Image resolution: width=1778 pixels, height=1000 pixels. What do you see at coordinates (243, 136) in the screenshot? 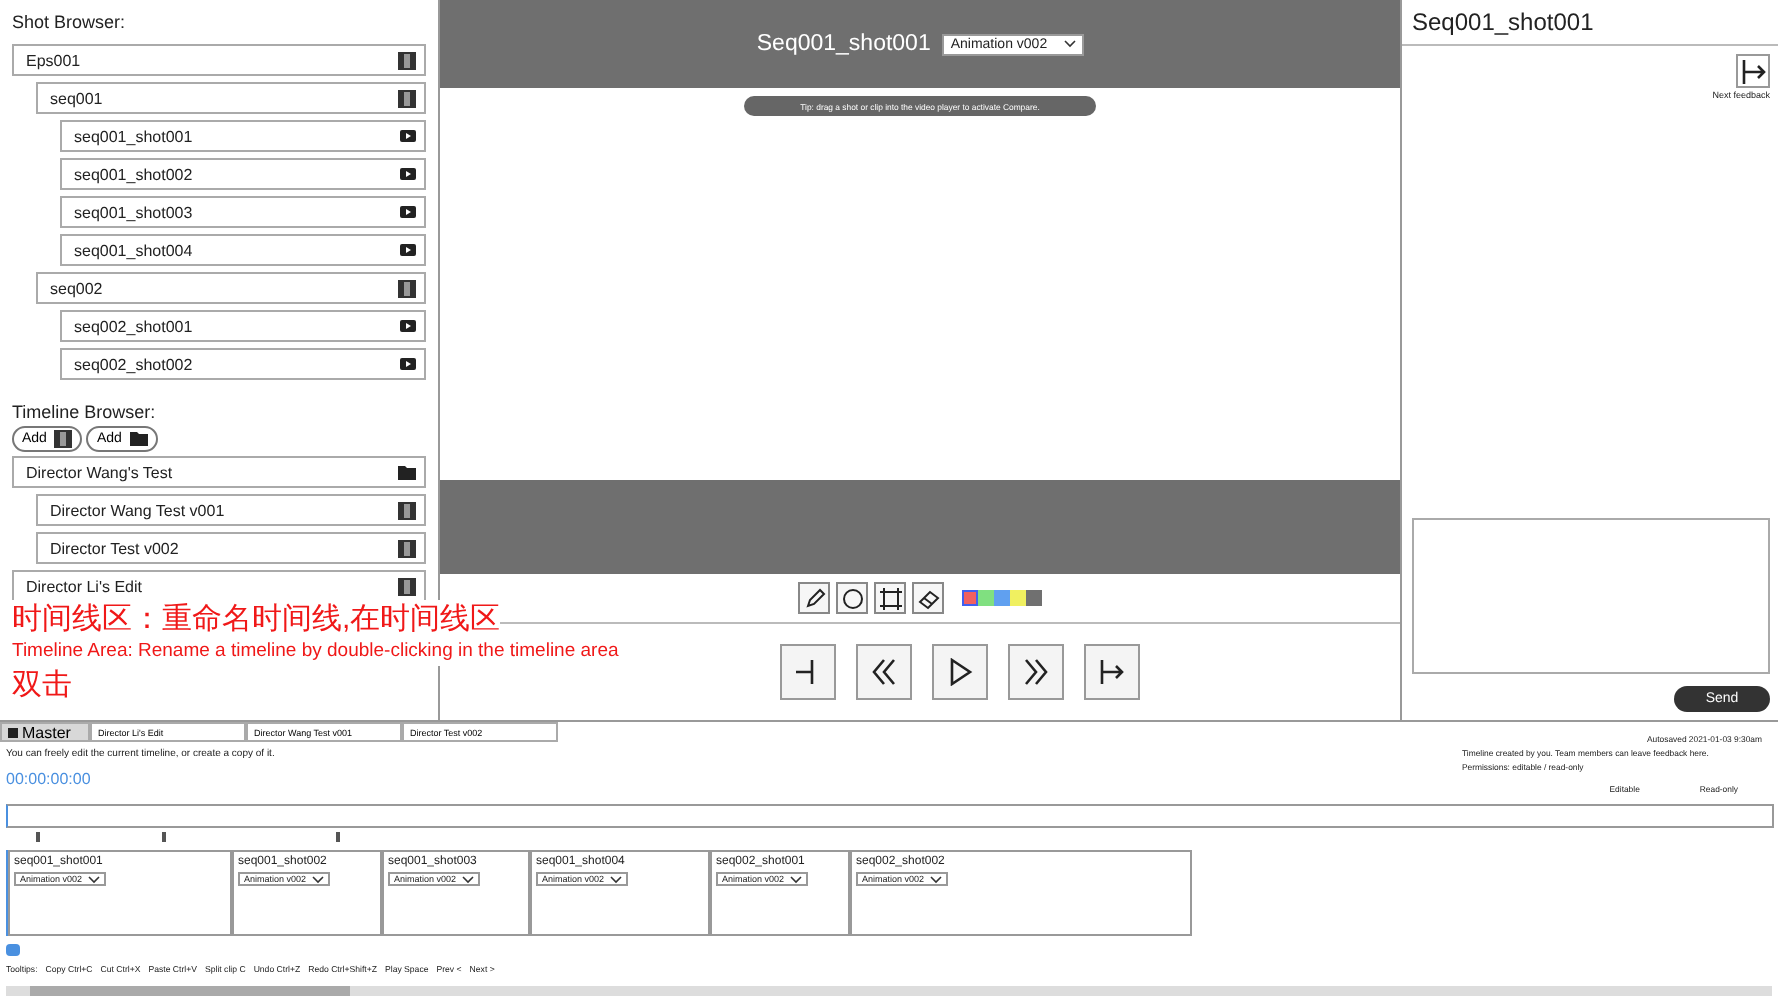
I see `tree-item: seq001_shot001` at bounding box center [243, 136].